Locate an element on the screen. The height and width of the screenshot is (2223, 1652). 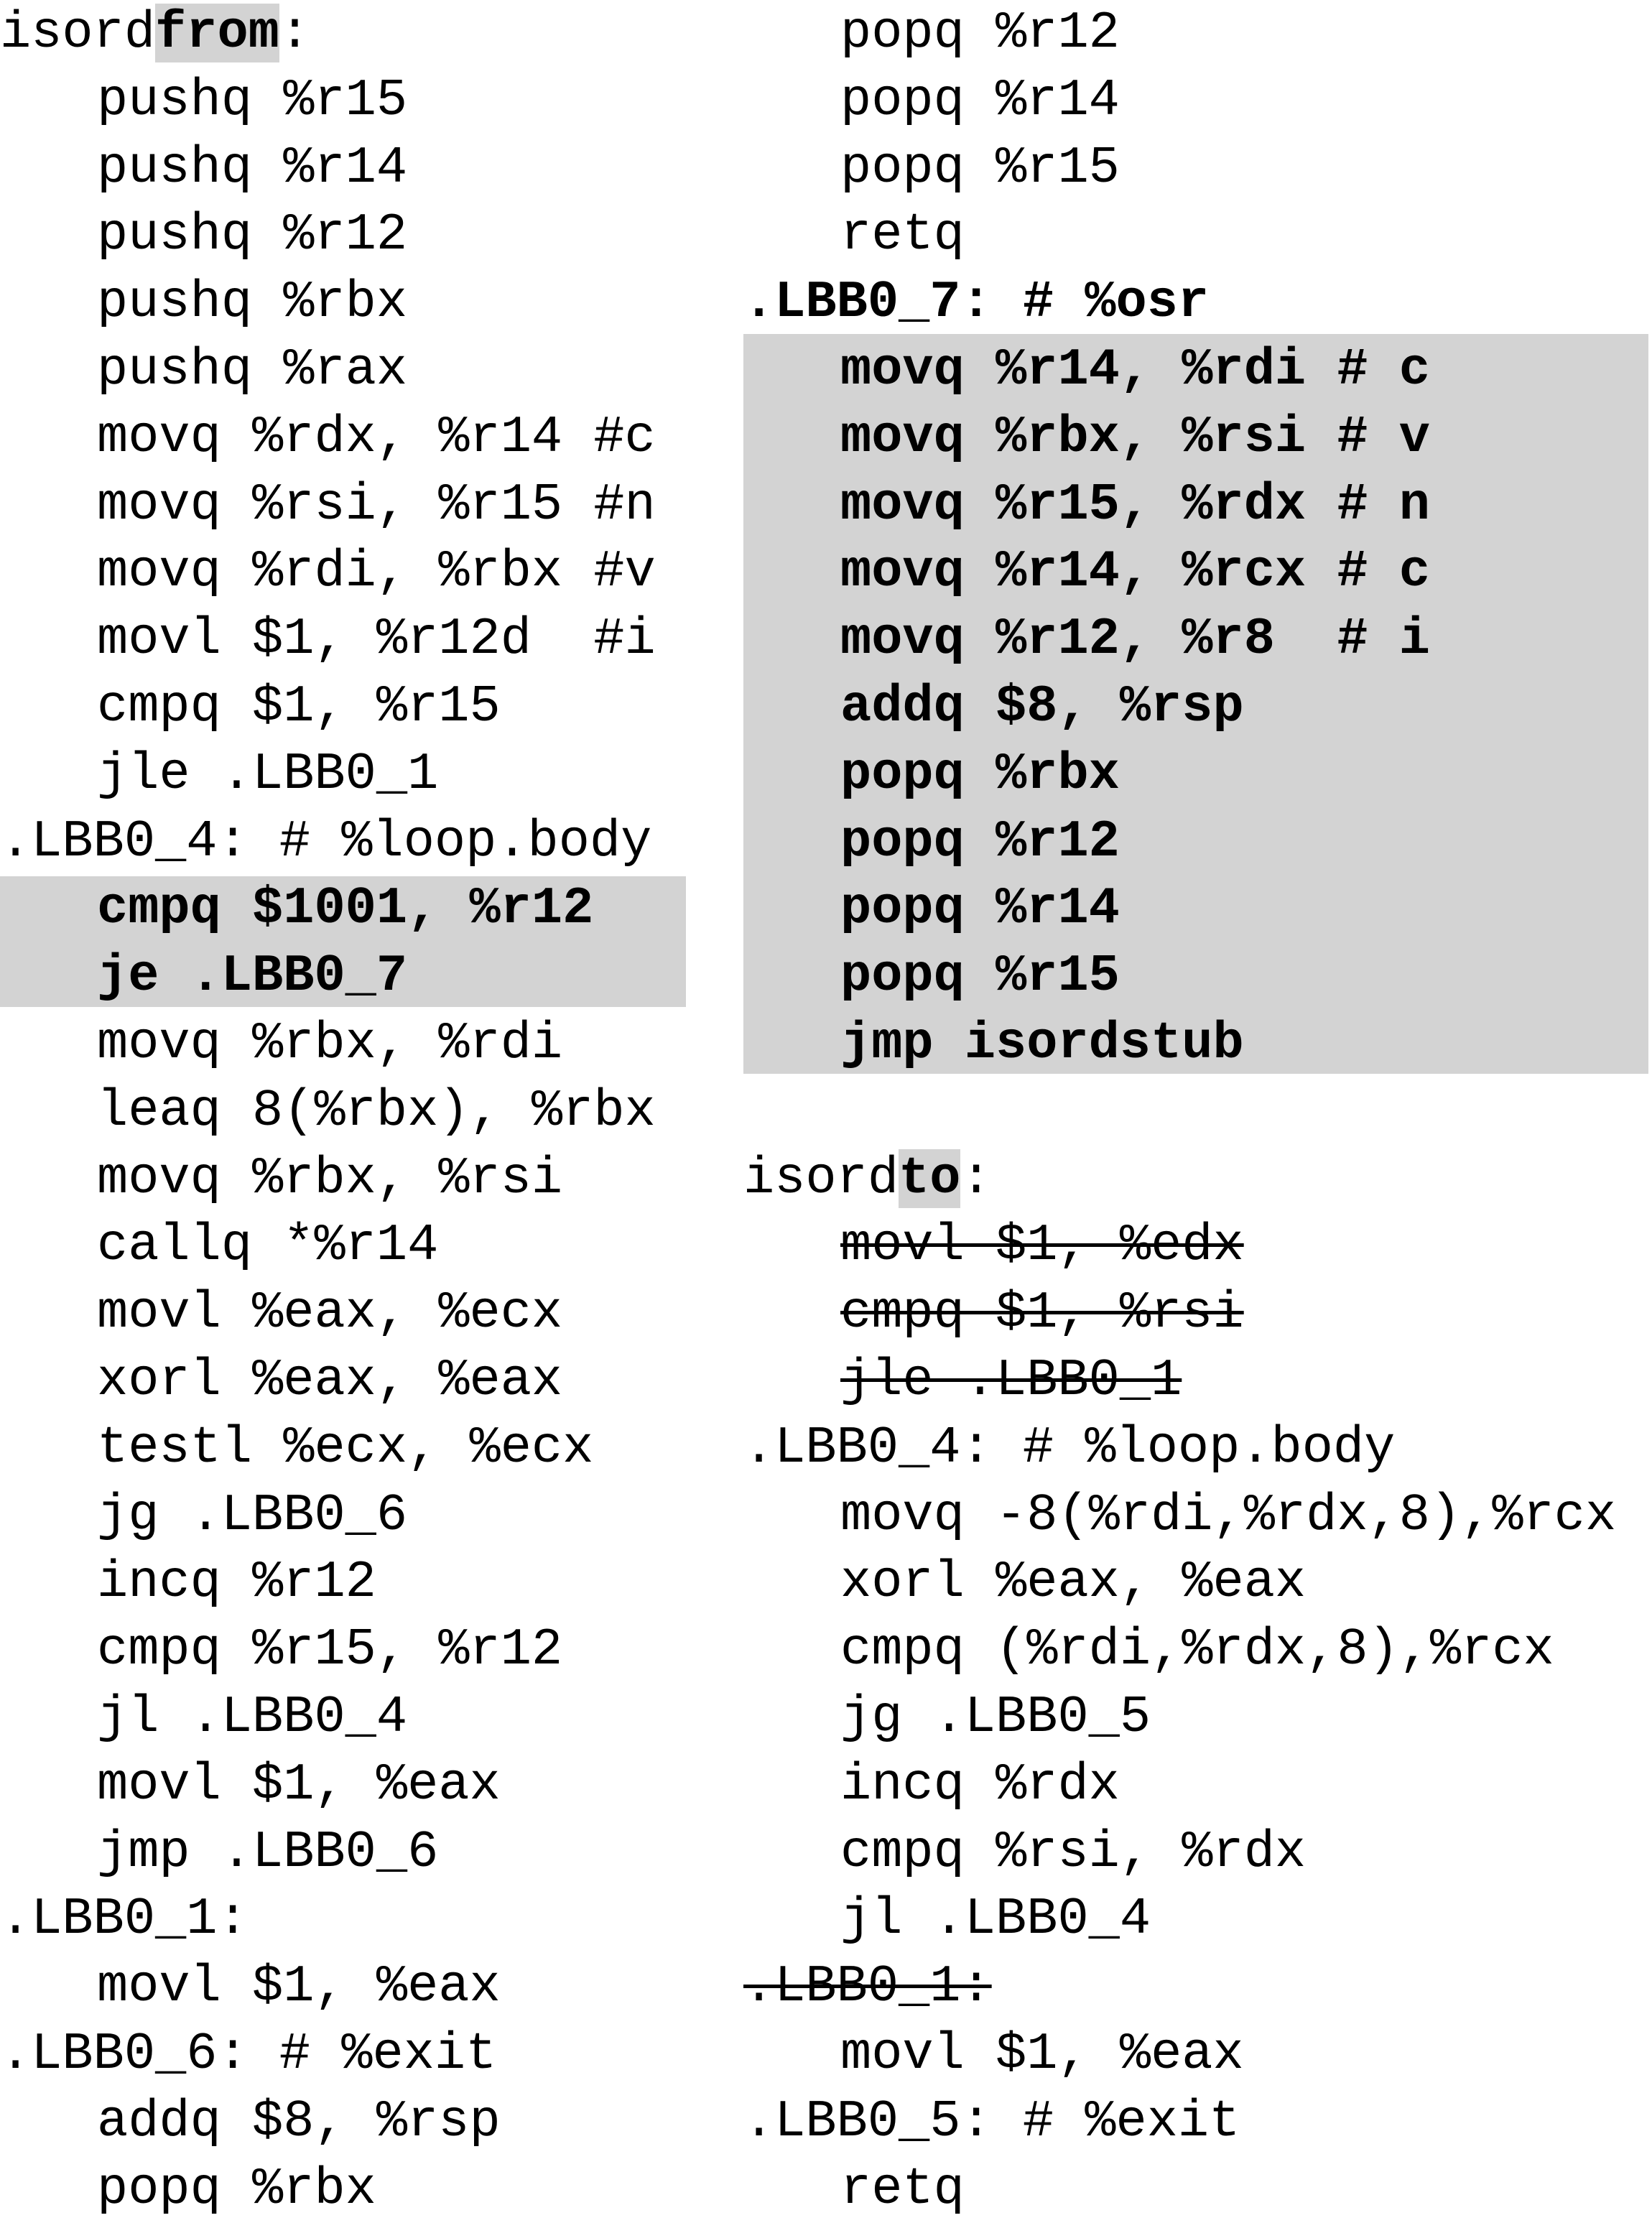
code-line: popq %rbx is located at coordinates (345, 2189).